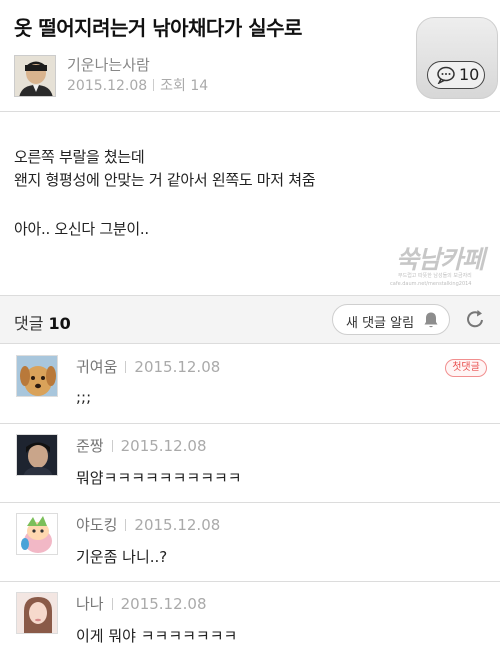 The image size is (500, 657). Describe the element at coordinates (250, 542) in the screenshot. I see `comment-row: 야도킹 2015.12.08 기운좀 나니..?` at that location.